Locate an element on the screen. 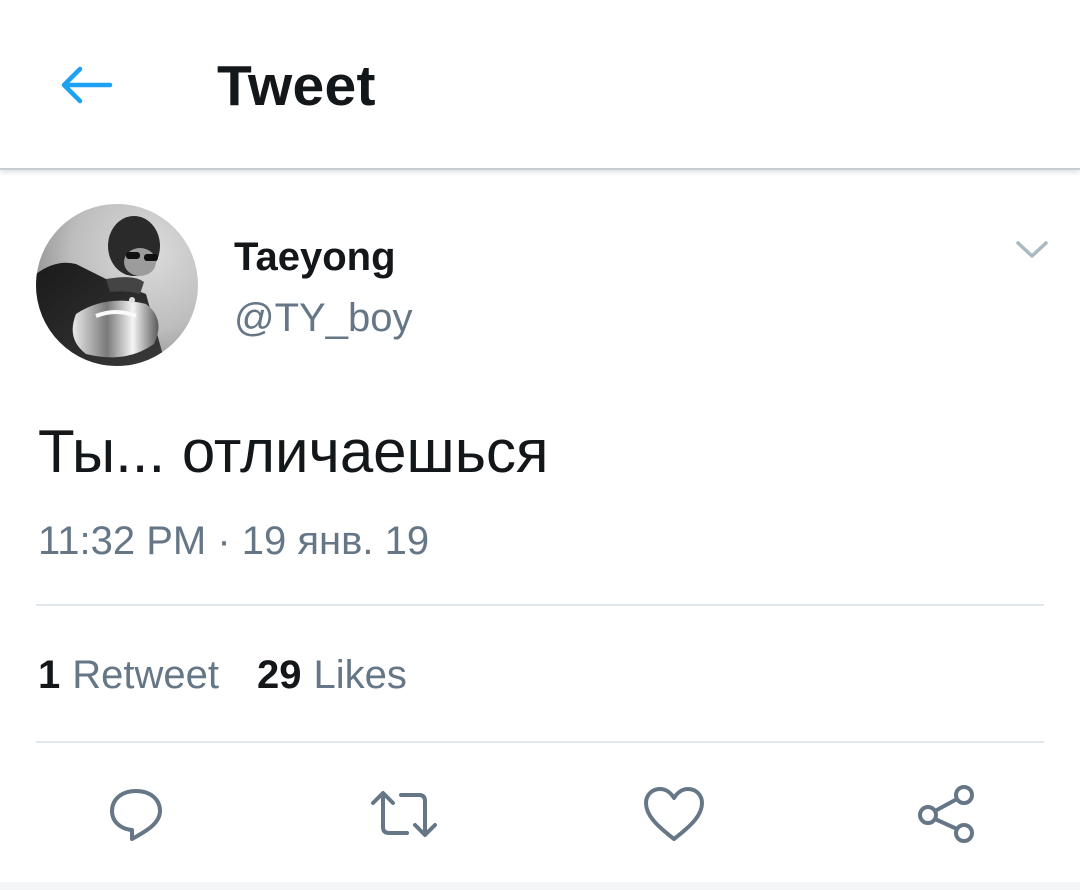 This screenshot has width=1080, height=890. tweet-stats: 1 Retweet 29 Likes is located at coordinates (222, 675).